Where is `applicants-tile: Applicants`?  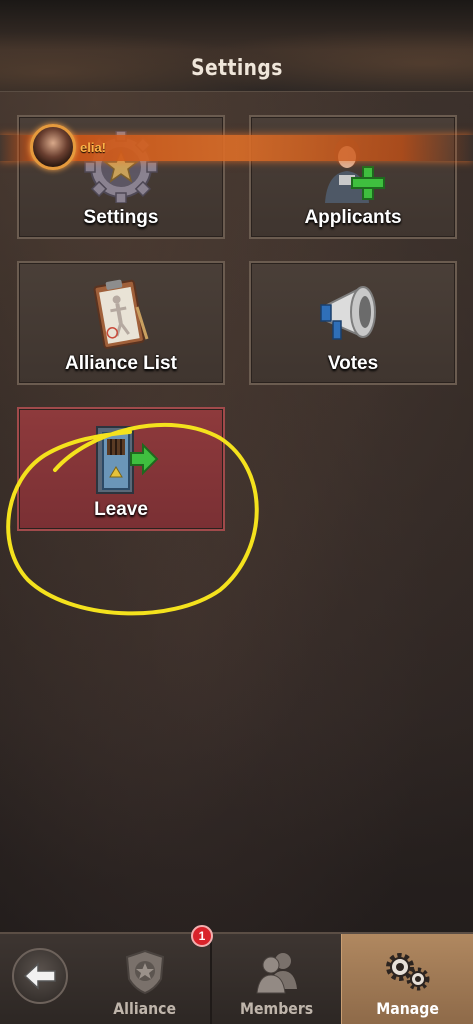 applicants-tile: Applicants is located at coordinates (353, 177).